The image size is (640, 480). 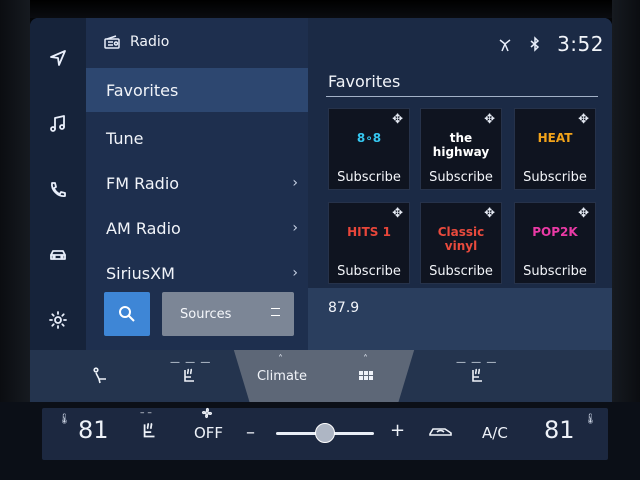 I want to click on now-playing-frequency: 87.9, so click(x=344, y=308).